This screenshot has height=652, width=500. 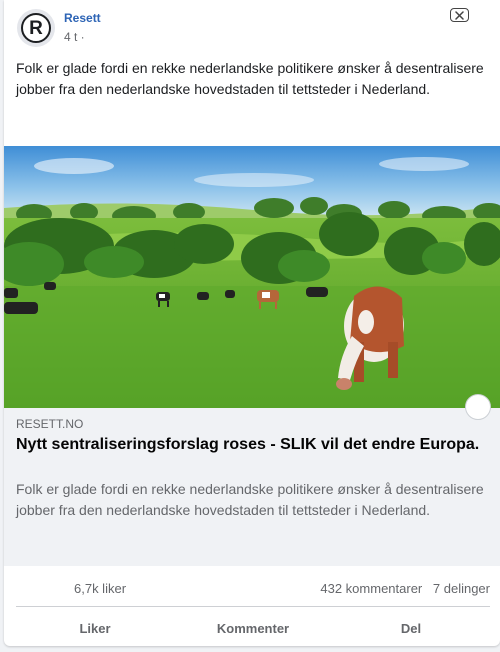 What do you see at coordinates (478, 407) in the screenshot?
I see `save-link-button` at bounding box center [478, 407].